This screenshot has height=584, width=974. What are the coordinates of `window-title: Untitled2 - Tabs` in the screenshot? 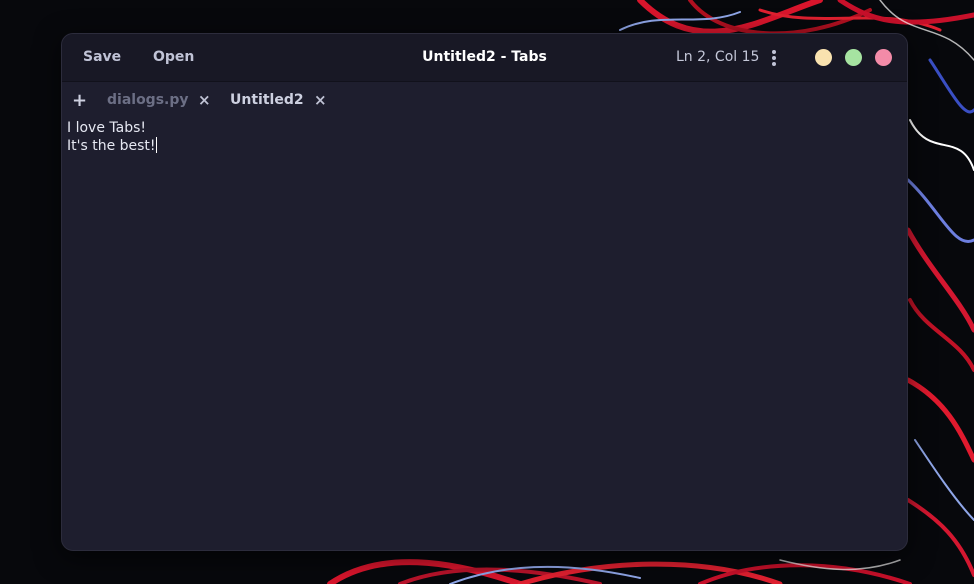 It's located at (484, 57).